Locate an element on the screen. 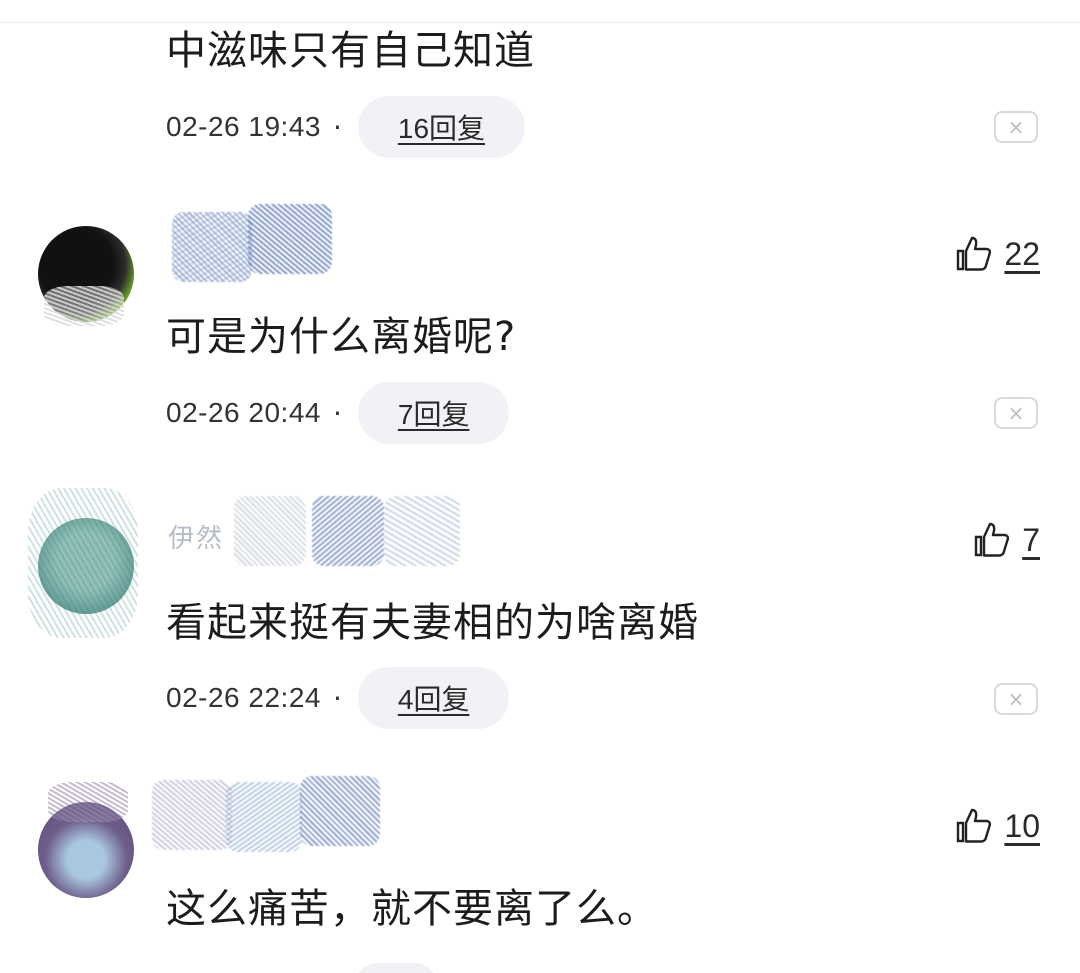 The height and width of the screenshot is (973, 1080). comment-meta is located at coordinates (301, 962).